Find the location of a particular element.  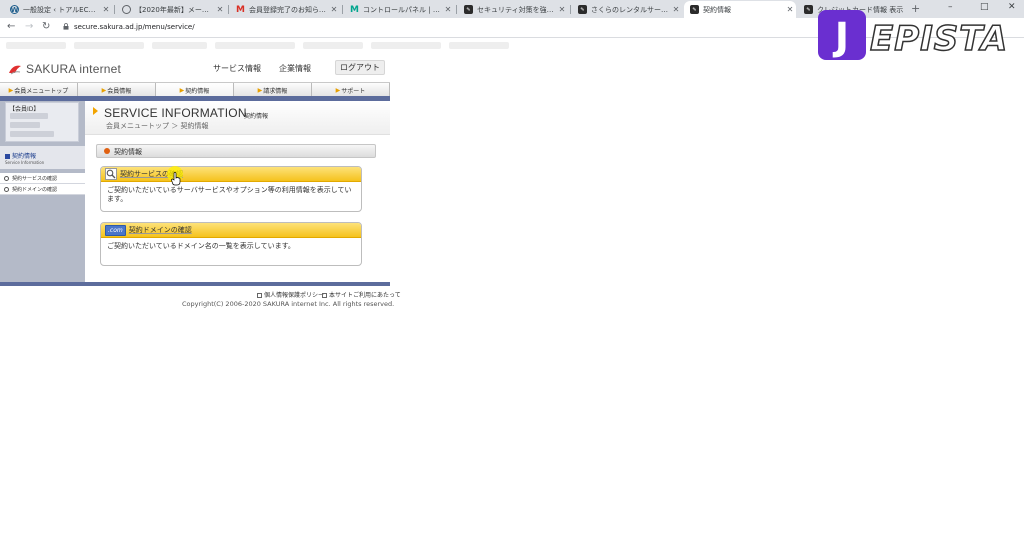

logout-button: ログアウト is located at coordinates (360, 67).